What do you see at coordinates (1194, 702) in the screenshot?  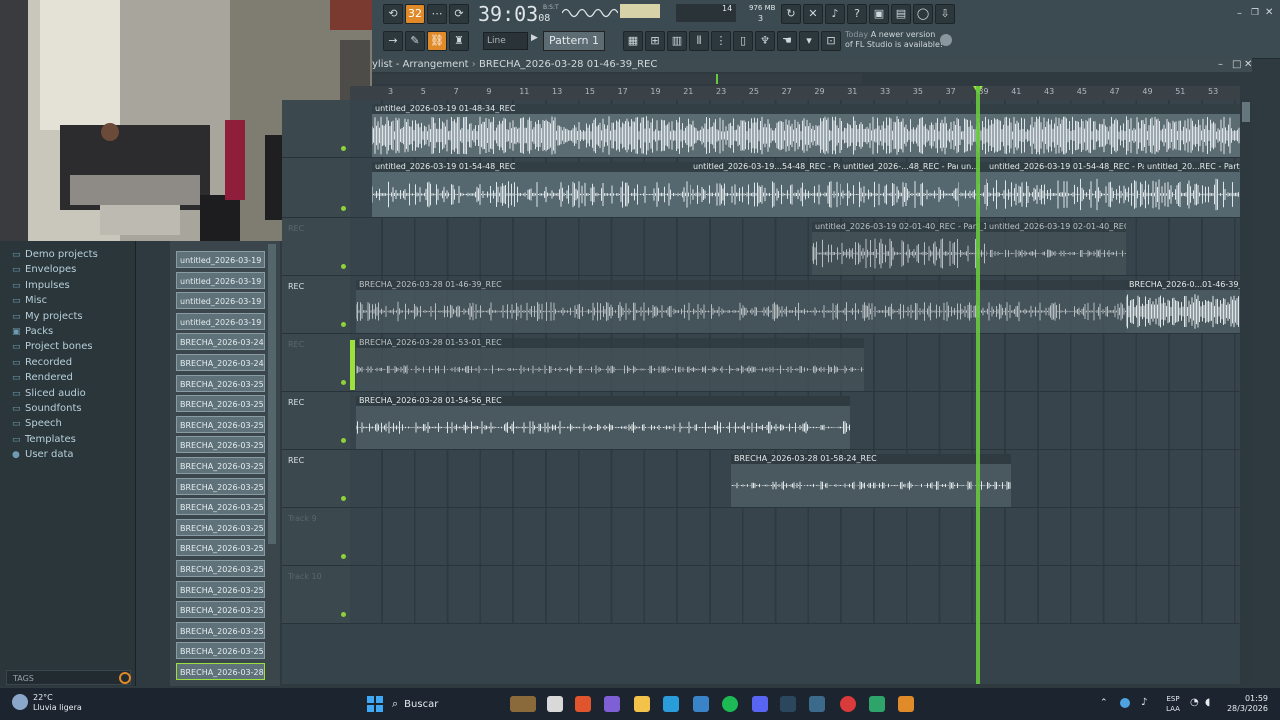 I see `tray-wifi-icon: ◔` at bounding box center [1194, 702].